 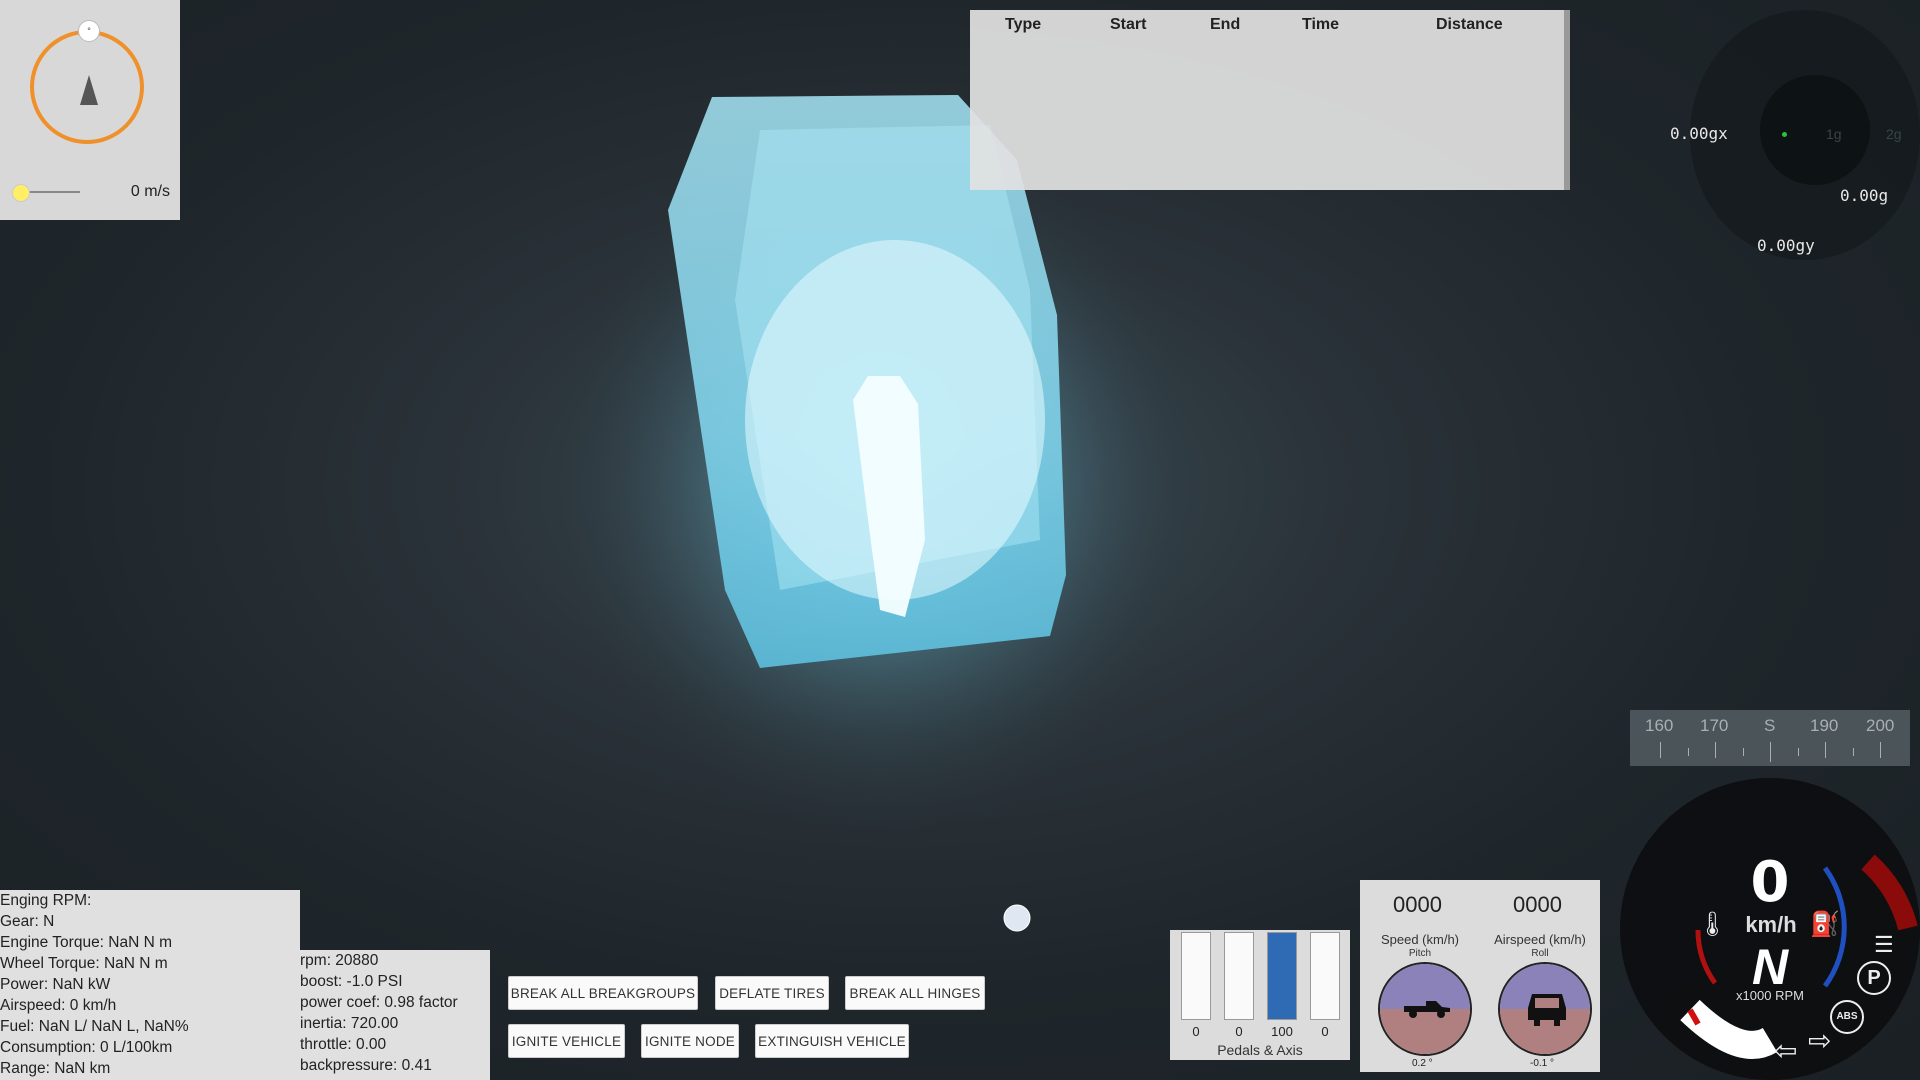 I want to click on heading-label: 160, so click(x=1659, y=725).